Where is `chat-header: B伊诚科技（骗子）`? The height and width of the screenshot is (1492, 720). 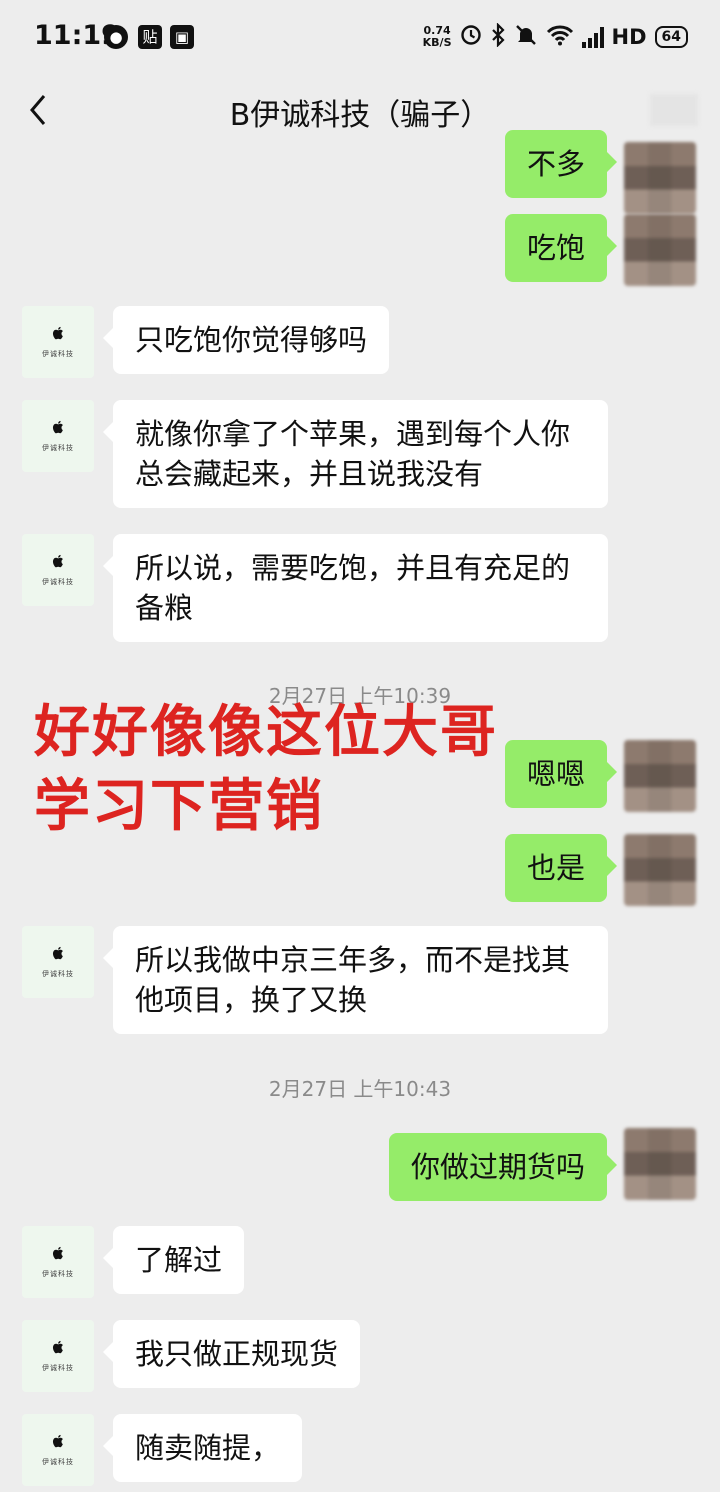
chat-header: B伊诚科技（骗子） is located at coordinates (360, 112).